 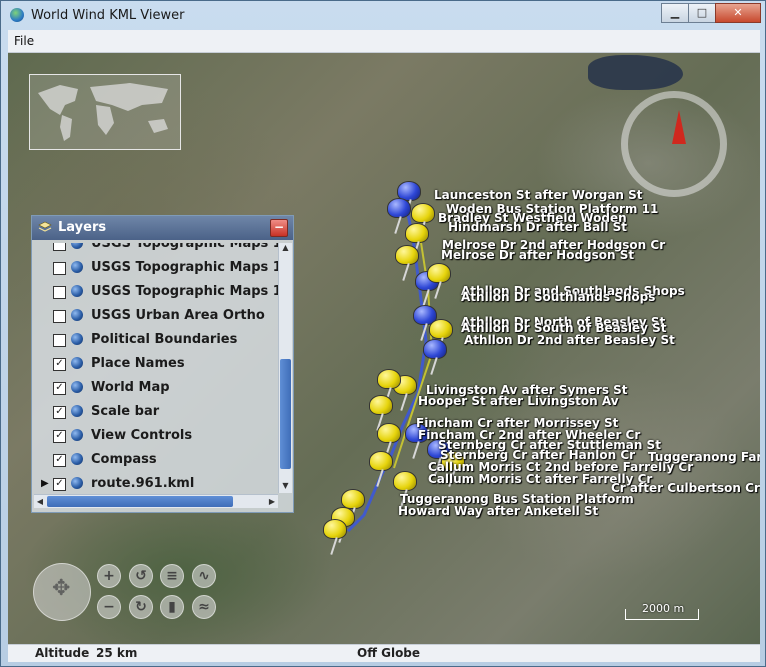 I want to click on close-button: ✕, so click(x=738, y=13).